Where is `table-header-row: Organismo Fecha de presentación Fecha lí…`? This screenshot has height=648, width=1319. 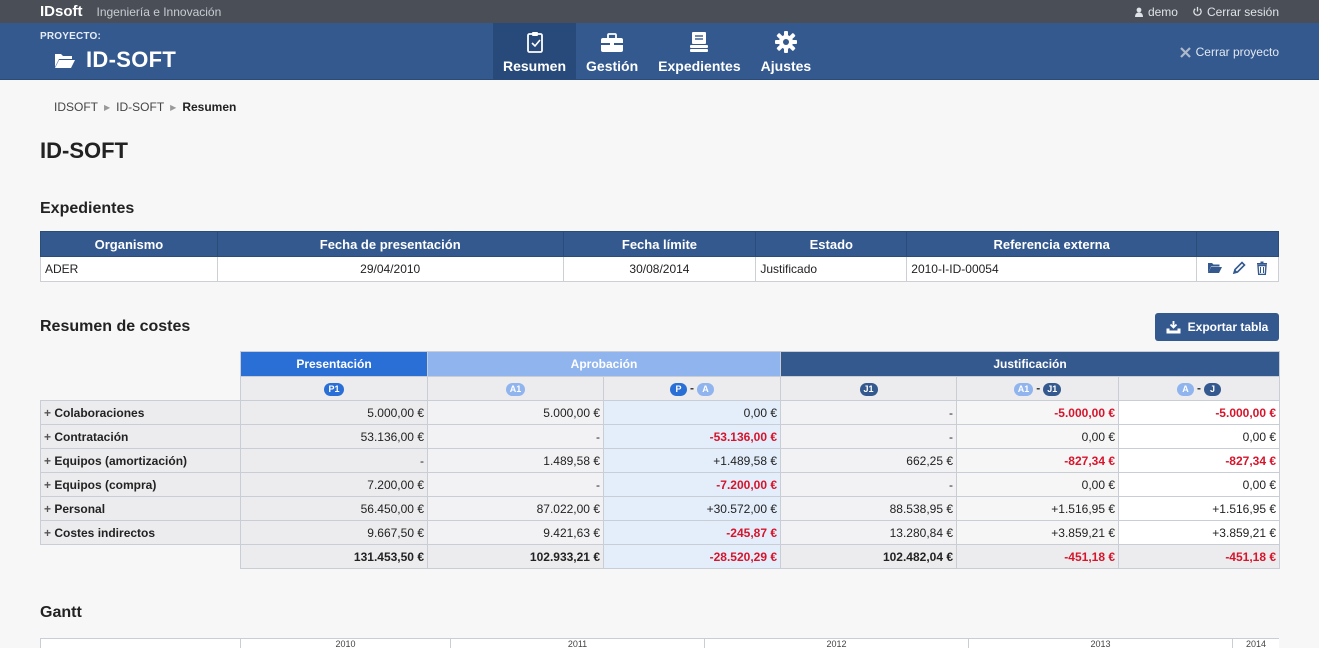 table-header-row: Organismo Fecha de presentación Fecha lí… is located at coordinates (660, 244).